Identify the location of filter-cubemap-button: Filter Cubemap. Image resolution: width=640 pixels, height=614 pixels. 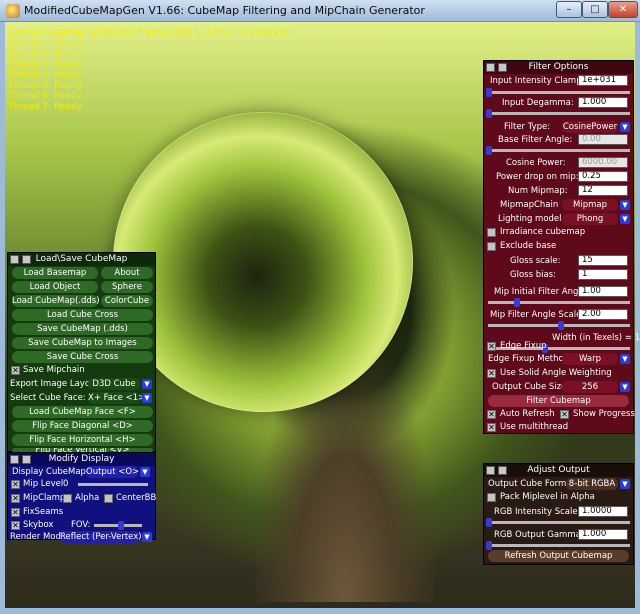
(558, 401).